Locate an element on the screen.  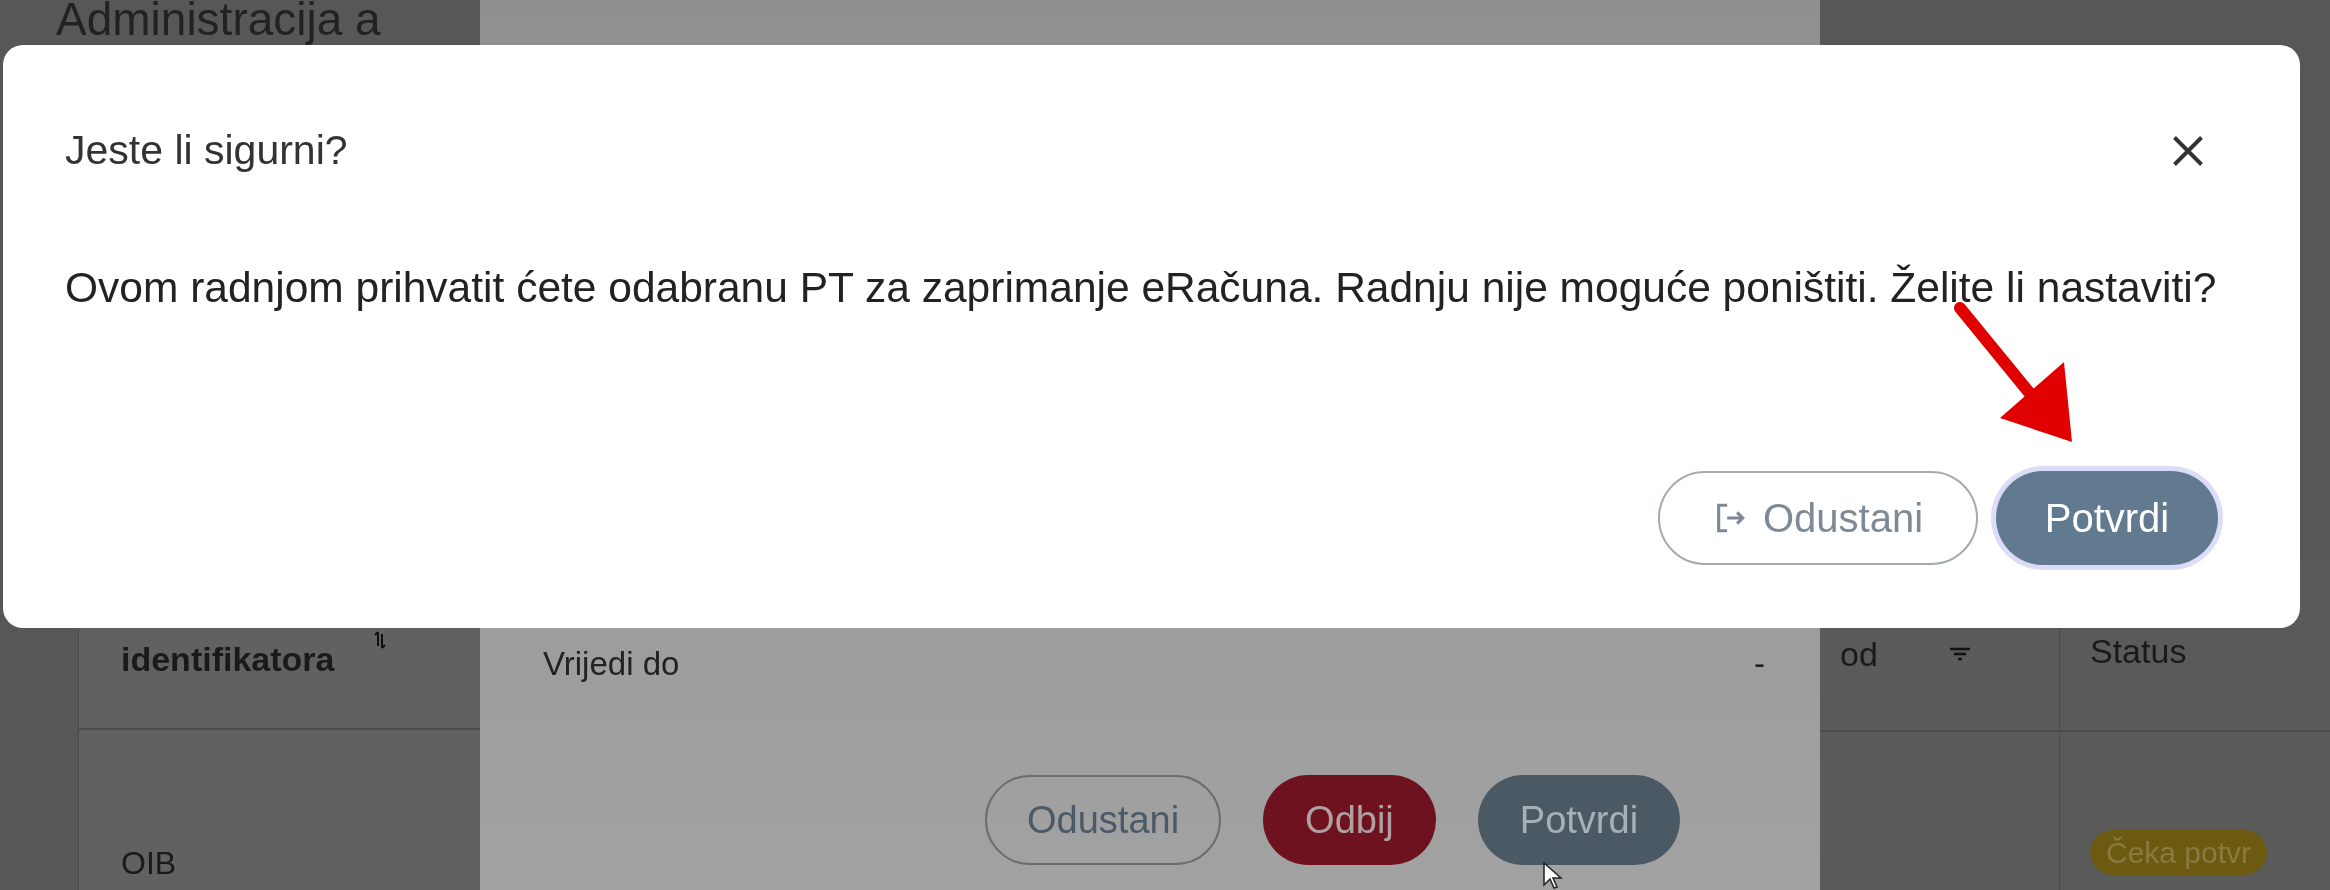
field-label: Vrijedi do is located at coordinates (611, 664).